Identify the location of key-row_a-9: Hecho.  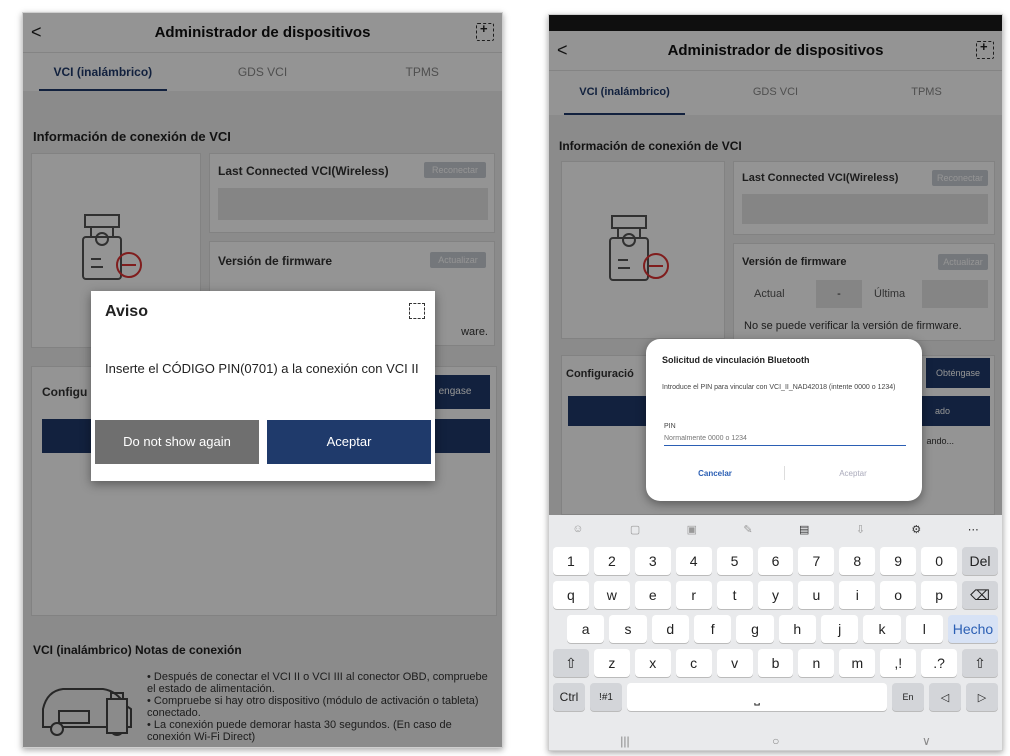
(972, 629).